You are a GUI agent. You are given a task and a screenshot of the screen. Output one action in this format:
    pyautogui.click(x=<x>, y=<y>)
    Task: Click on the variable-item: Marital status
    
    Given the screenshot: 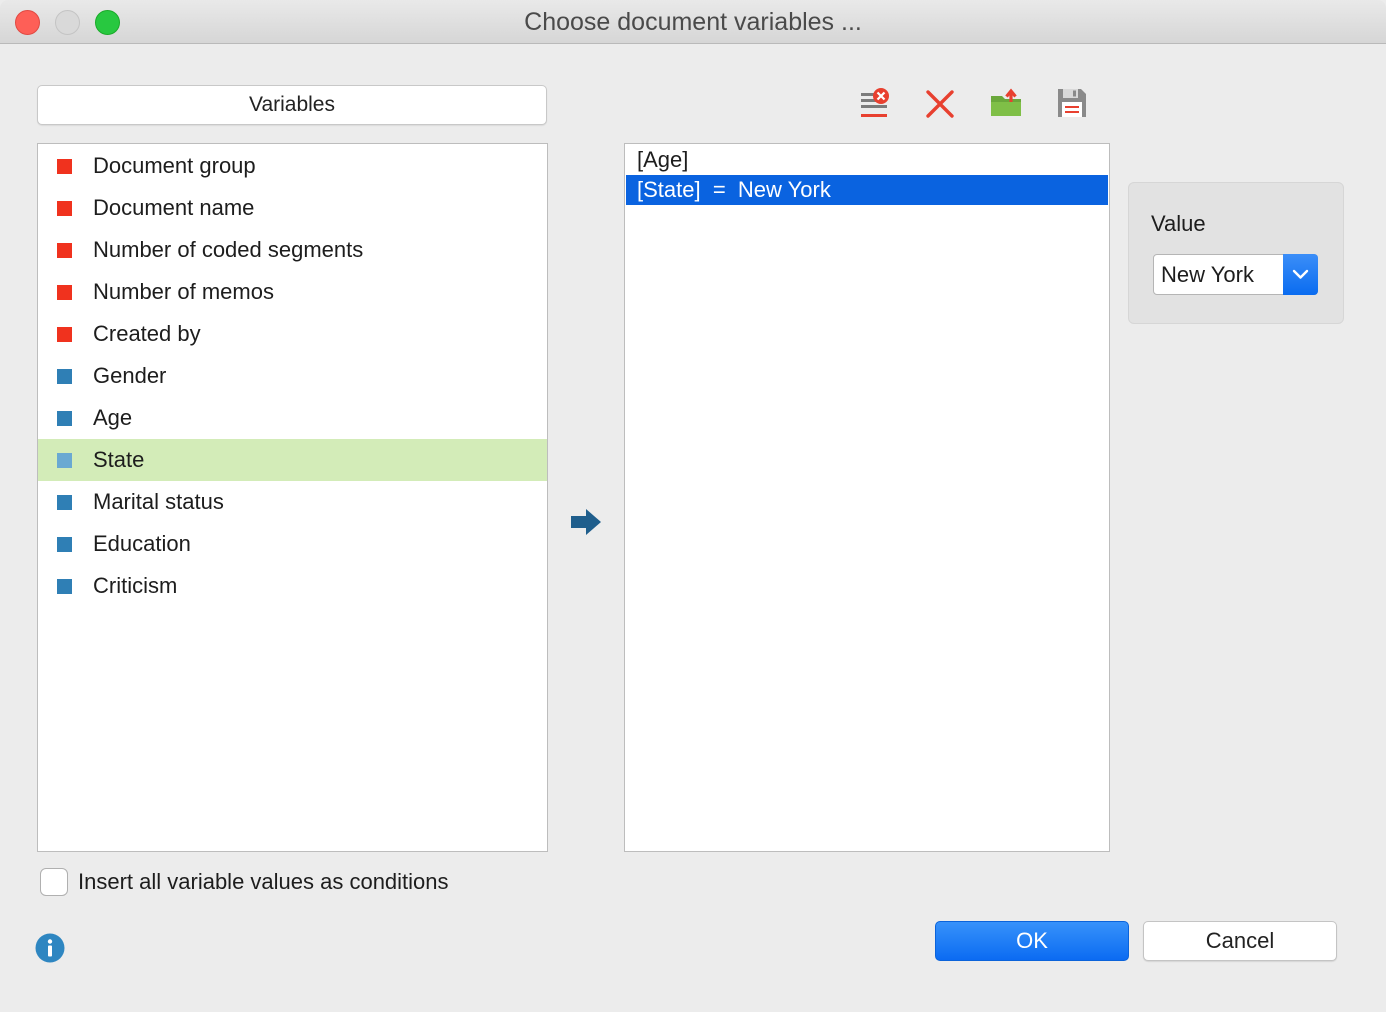 What is the action you would take?
    pyautogui.click(x=292, y=502)
    